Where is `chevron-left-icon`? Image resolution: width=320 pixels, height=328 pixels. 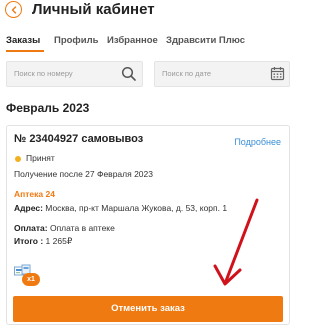
chevron-left-icon is located at coordinates (13, 9).